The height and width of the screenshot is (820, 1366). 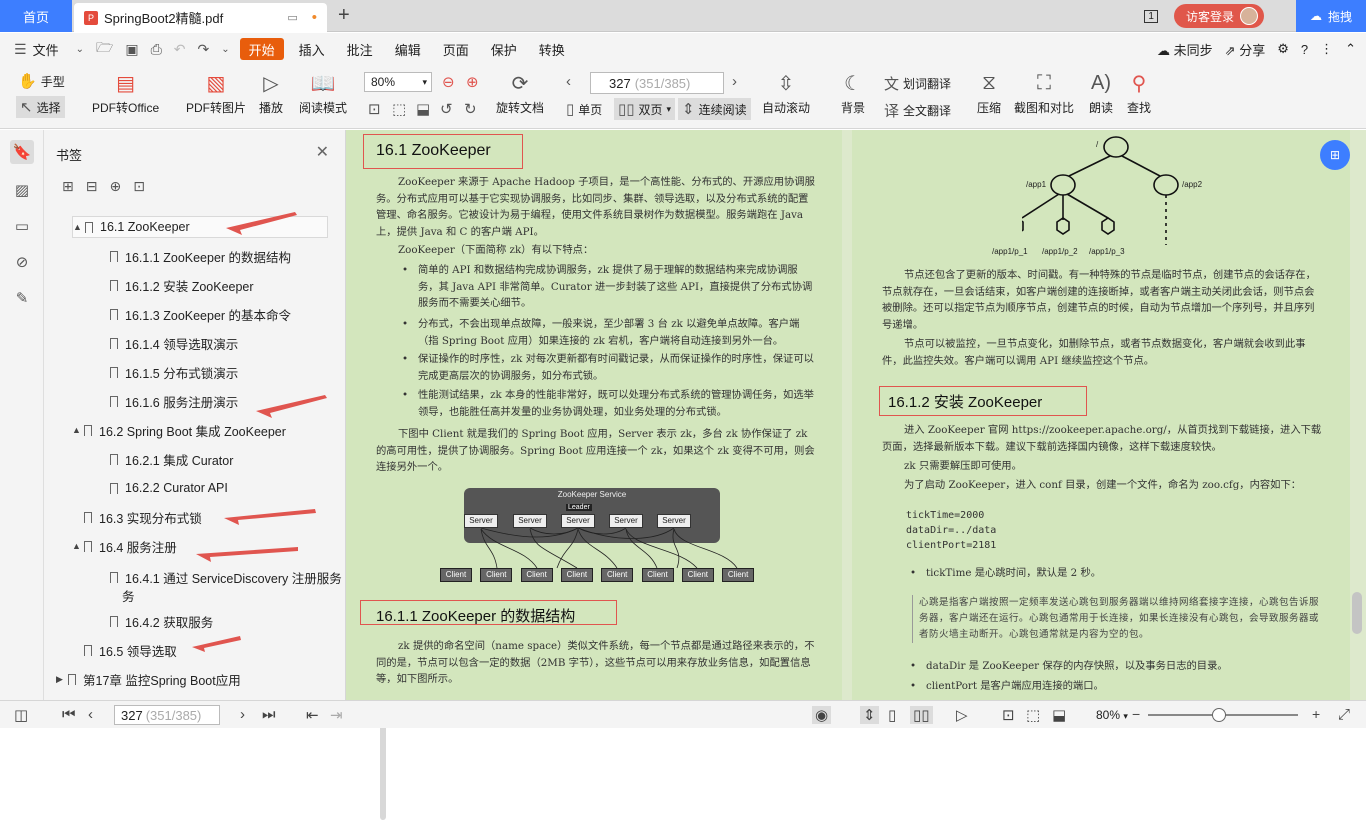 What do you see at coordinates (271, 93) in the screenshot?
I see `play-button: ▷ 播放` at bounding box center [271, 93].